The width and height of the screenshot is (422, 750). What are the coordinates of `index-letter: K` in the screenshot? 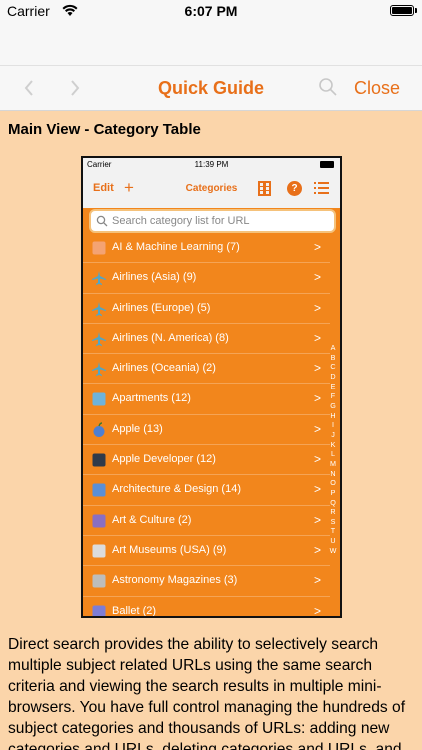 It's located at (333, 444).